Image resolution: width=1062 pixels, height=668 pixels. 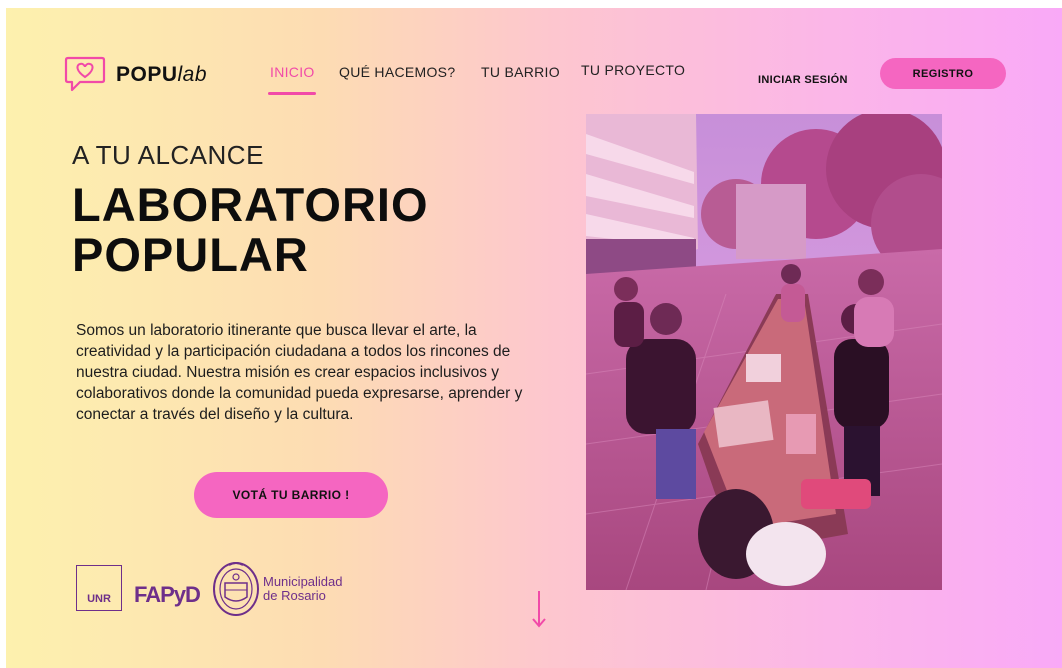 What do you see at coordinates (236, 589) in the screenshot?
I see `city-seal-icon` at bounding box center [236, 589].